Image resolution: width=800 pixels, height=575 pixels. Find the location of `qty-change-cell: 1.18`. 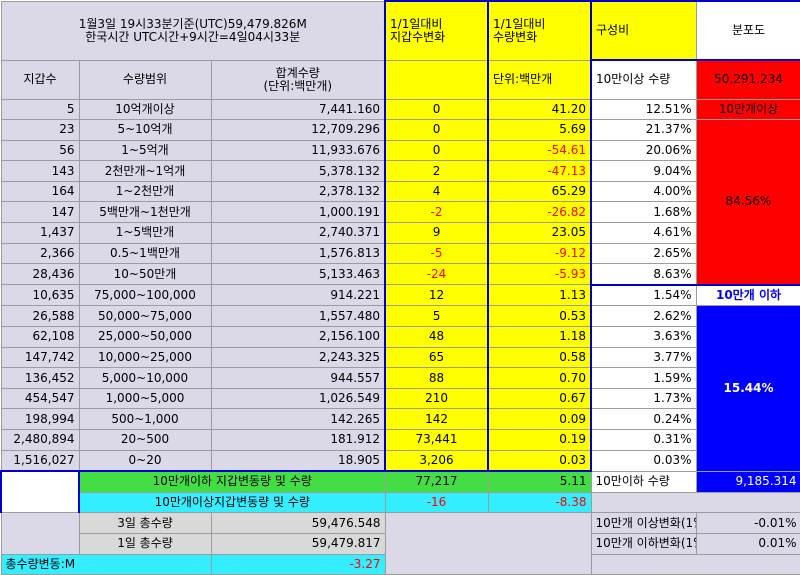

qty-change-cell: 1.18 is located at coordinates (539, 337).